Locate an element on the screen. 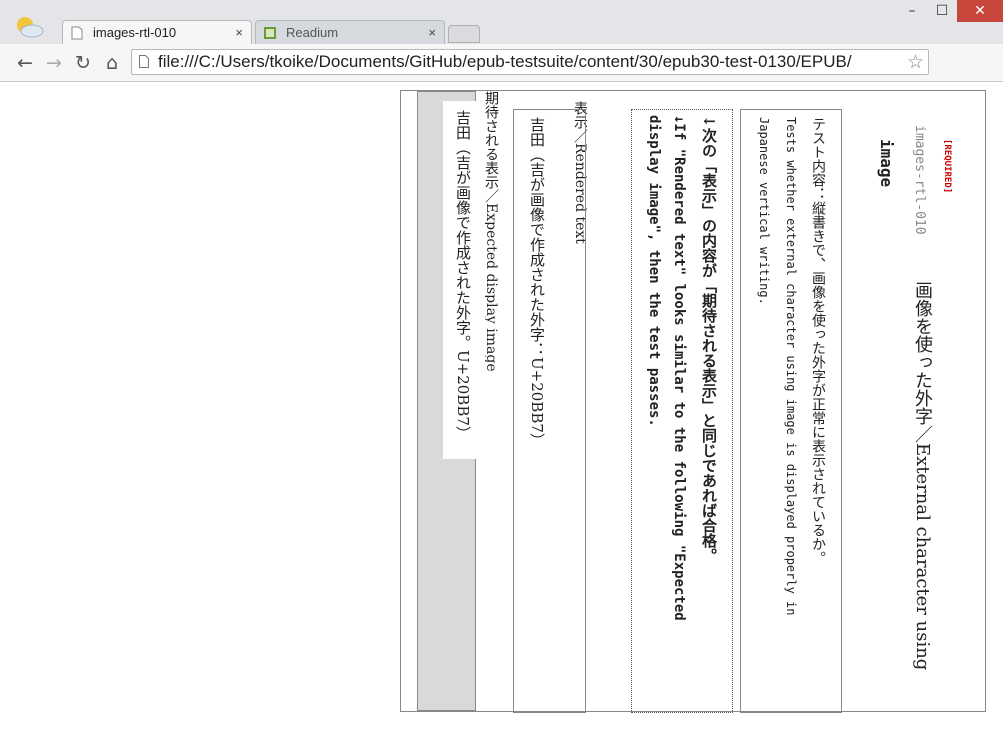 This screenshot has height=744, width=1003. tab-label: images-rtl-010 is located at coordinates (135, 32).